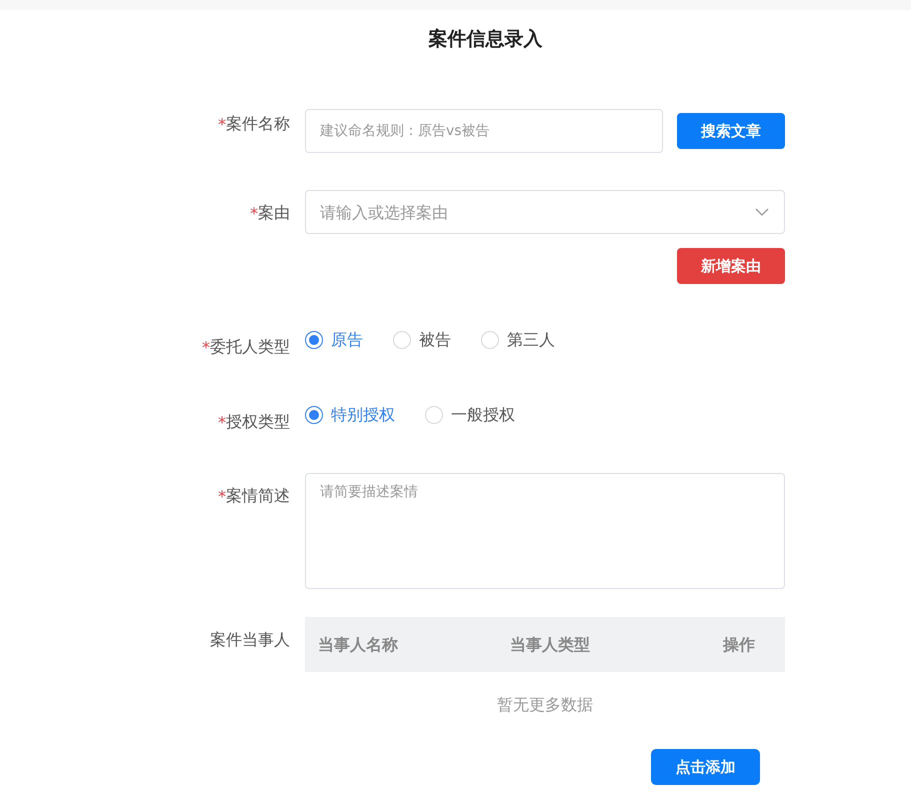 The image size is (911, 796). I want to click on column-header: 操作, so click(739, 645).